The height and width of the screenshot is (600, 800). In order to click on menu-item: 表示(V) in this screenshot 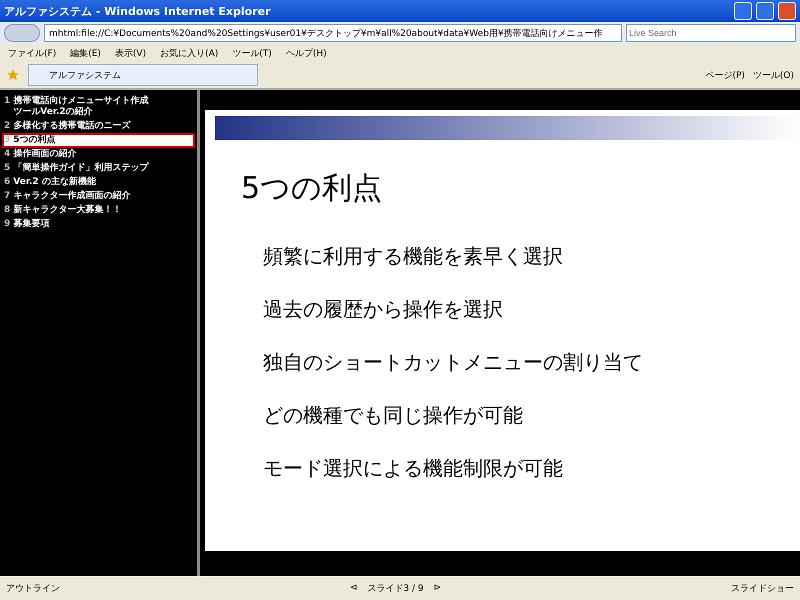, I will do `click(130, 53)`.